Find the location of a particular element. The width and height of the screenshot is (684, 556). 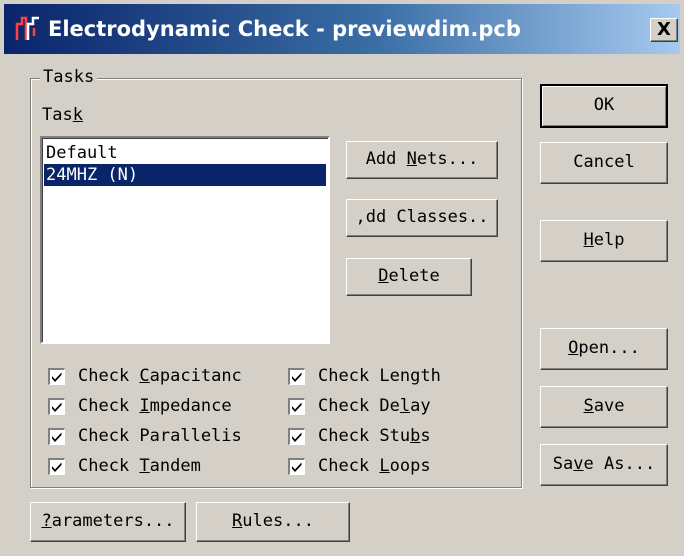

check-tandem-checkbox: Check Tandem is located at coordinates (166, 466).